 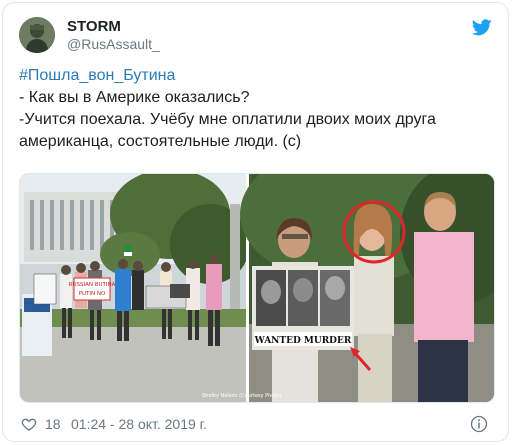 I want to click on tweet-line-3: американца, состоятельные люди. (с), so click(x=160, y=141).